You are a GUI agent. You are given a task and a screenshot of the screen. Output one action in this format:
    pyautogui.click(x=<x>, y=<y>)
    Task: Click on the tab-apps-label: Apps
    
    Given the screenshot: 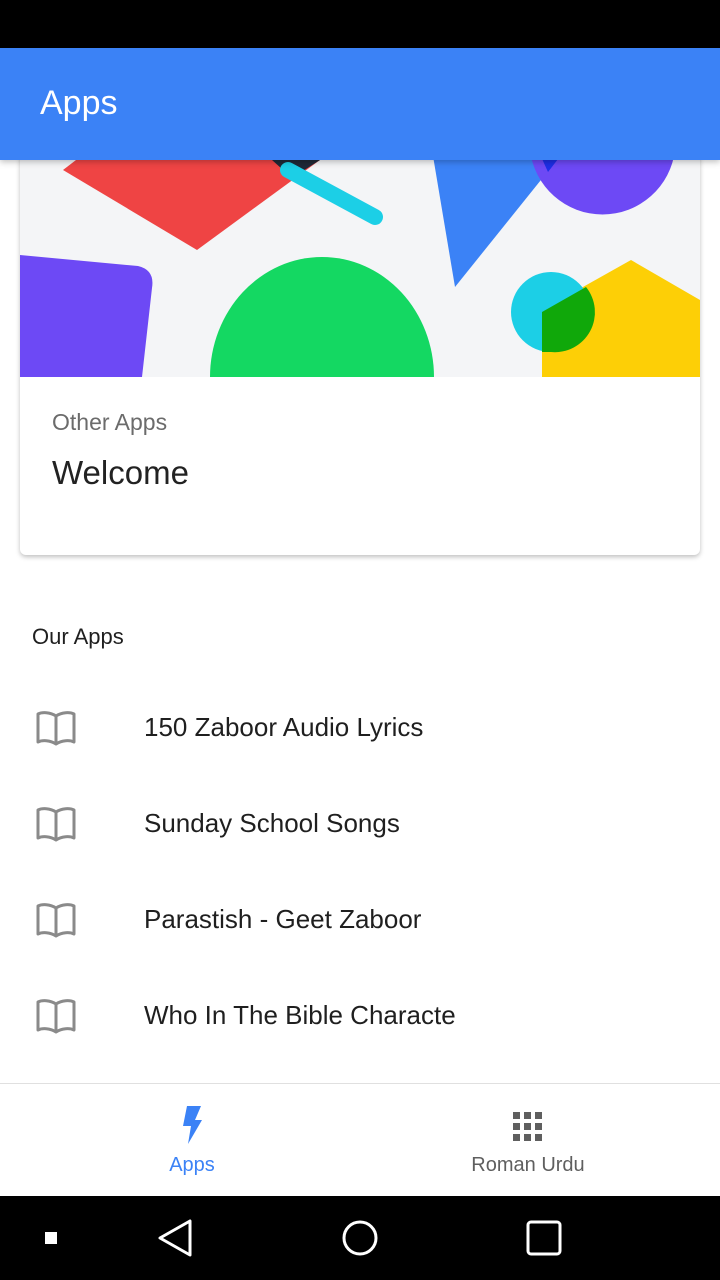 What is the action you would take?
    pyautogui.click(x=192, y=1165)
    